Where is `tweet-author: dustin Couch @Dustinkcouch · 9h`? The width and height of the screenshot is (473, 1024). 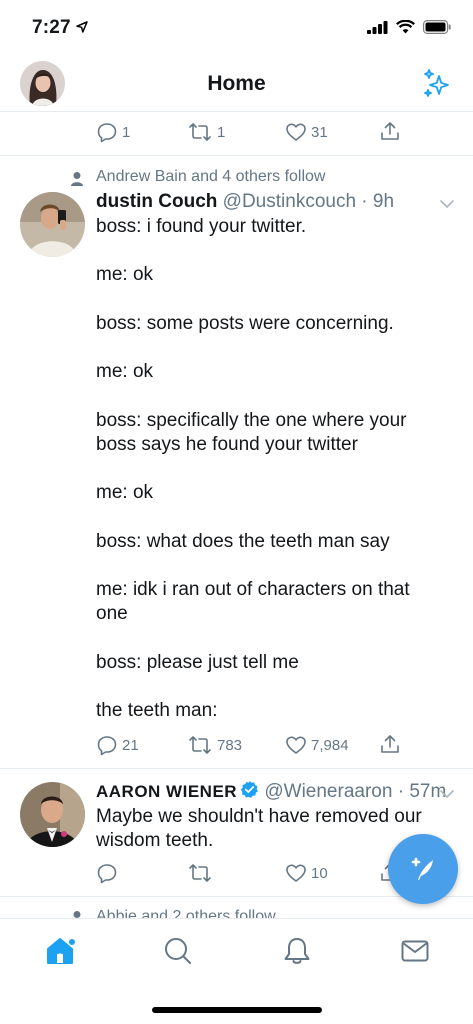
tweet-author: dustin Couch @Dustinkcouch · 9h is located at coordinates (245, 202).